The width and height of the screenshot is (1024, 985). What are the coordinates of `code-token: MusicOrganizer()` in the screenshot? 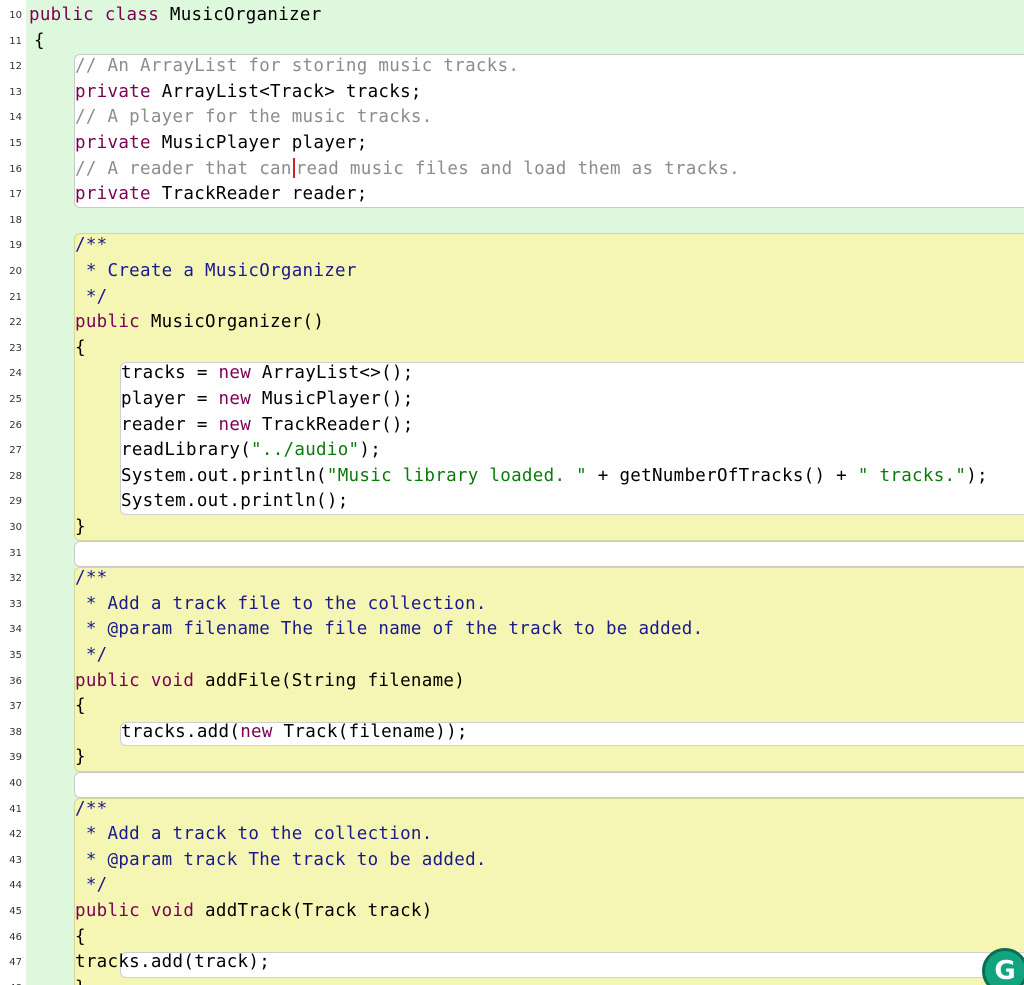 It's located at (232, 322).